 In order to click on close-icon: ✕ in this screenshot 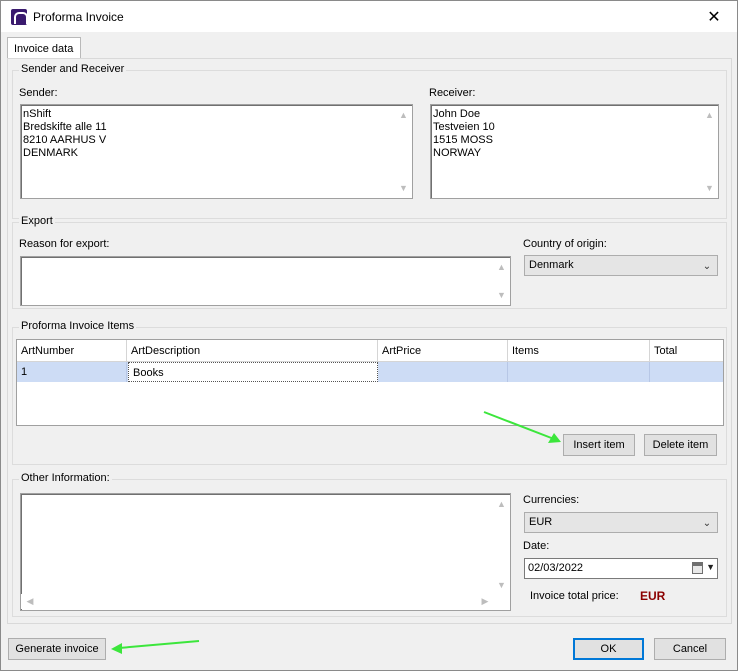, I will do `click(714, 17)`.